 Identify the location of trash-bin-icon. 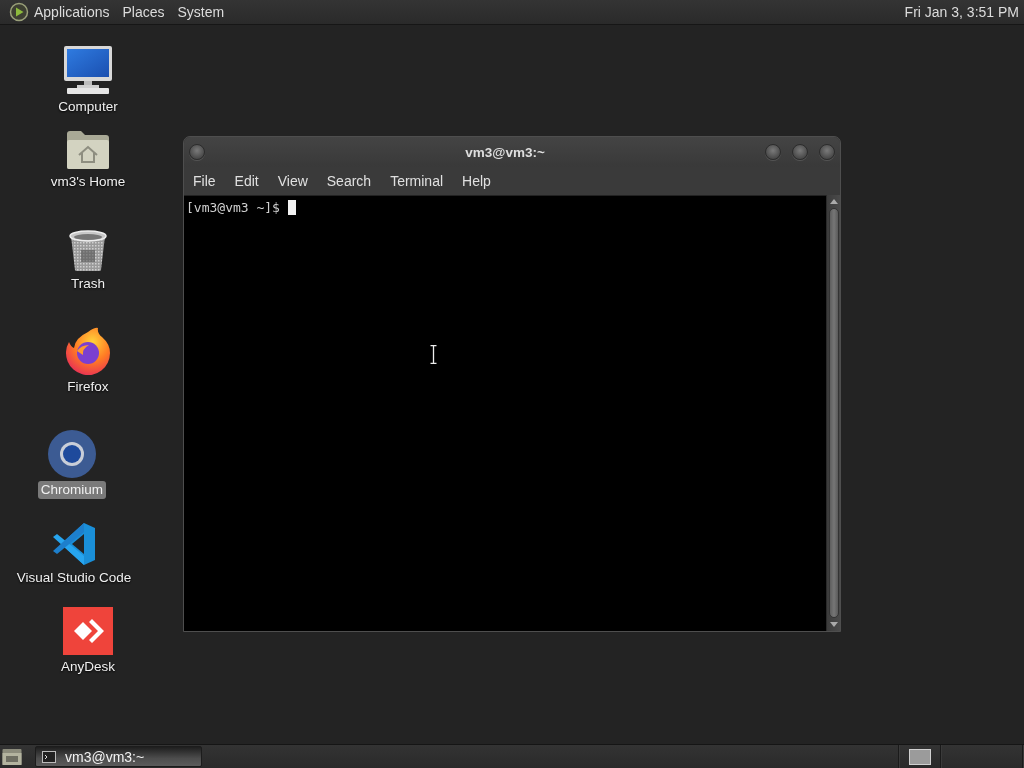
(88, 251).